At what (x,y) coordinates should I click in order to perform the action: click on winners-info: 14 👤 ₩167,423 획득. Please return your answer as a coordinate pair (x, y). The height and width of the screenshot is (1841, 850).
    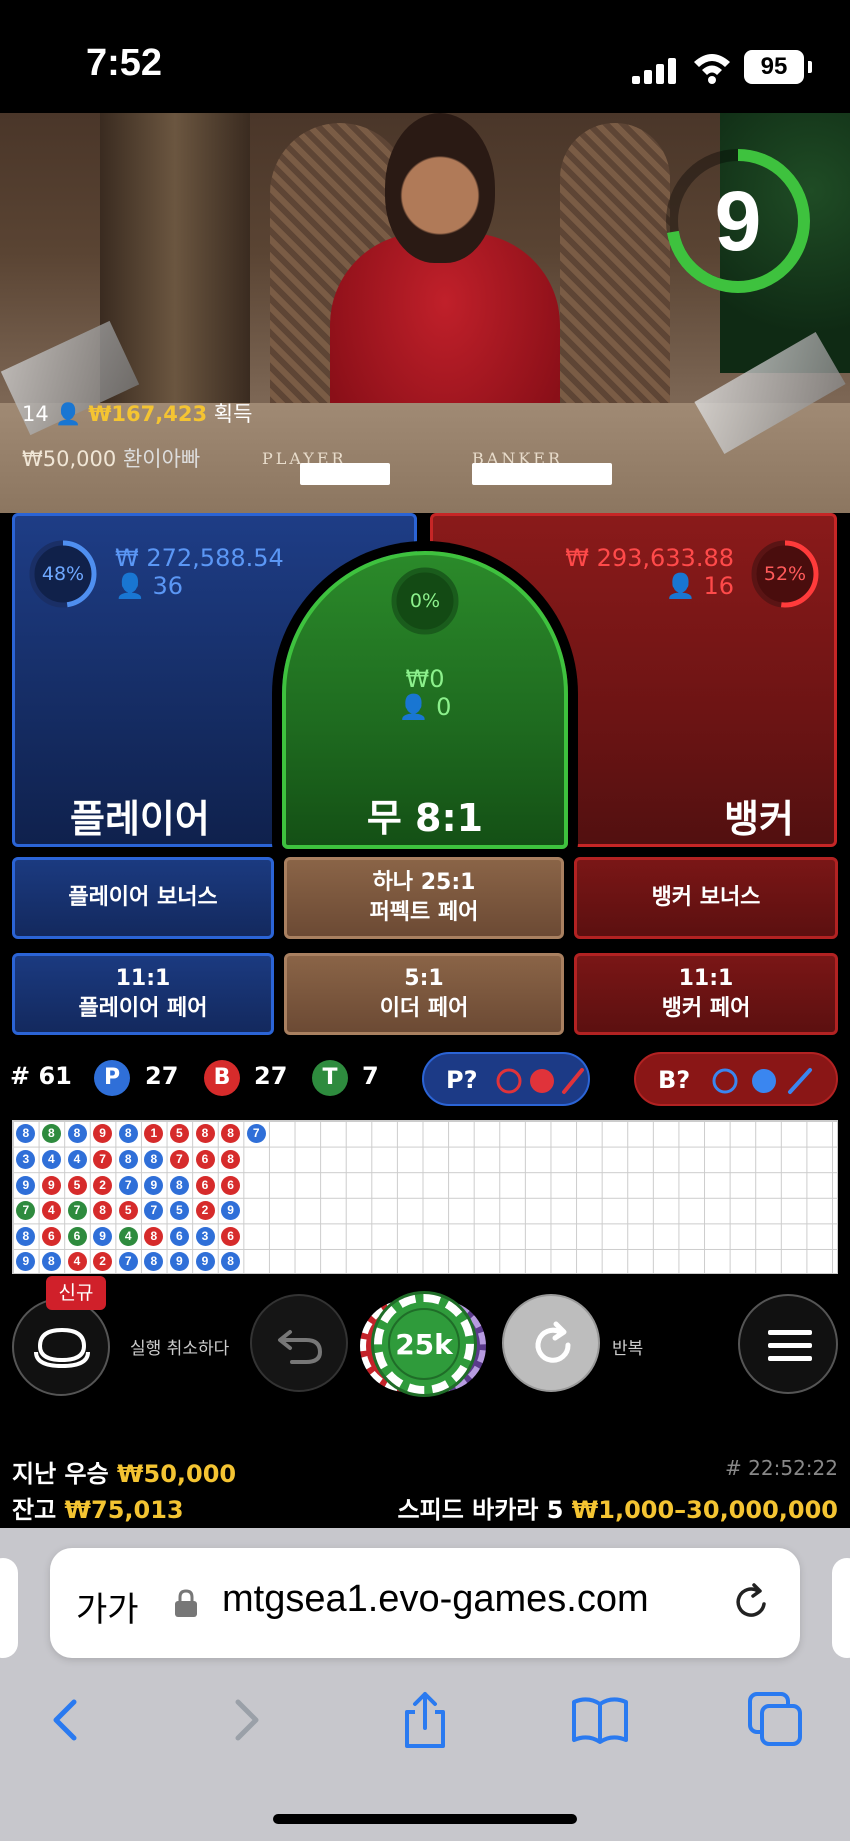
    Looking at the image, I should click on (137, 413).